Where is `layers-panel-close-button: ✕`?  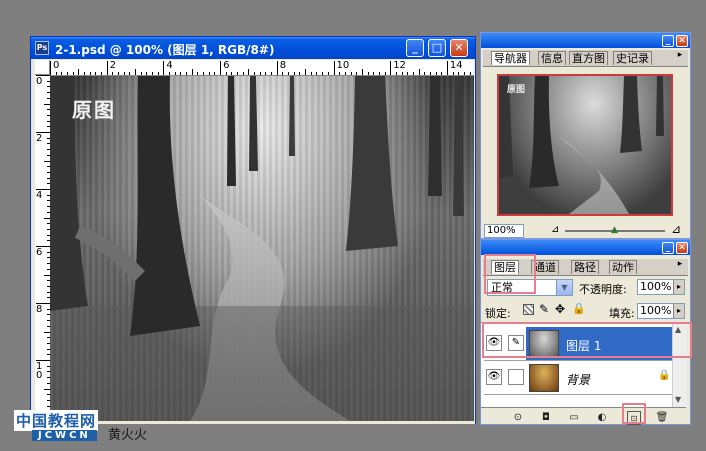 layers-panel-close-button: ✕ is located at coordinates (682, 248).